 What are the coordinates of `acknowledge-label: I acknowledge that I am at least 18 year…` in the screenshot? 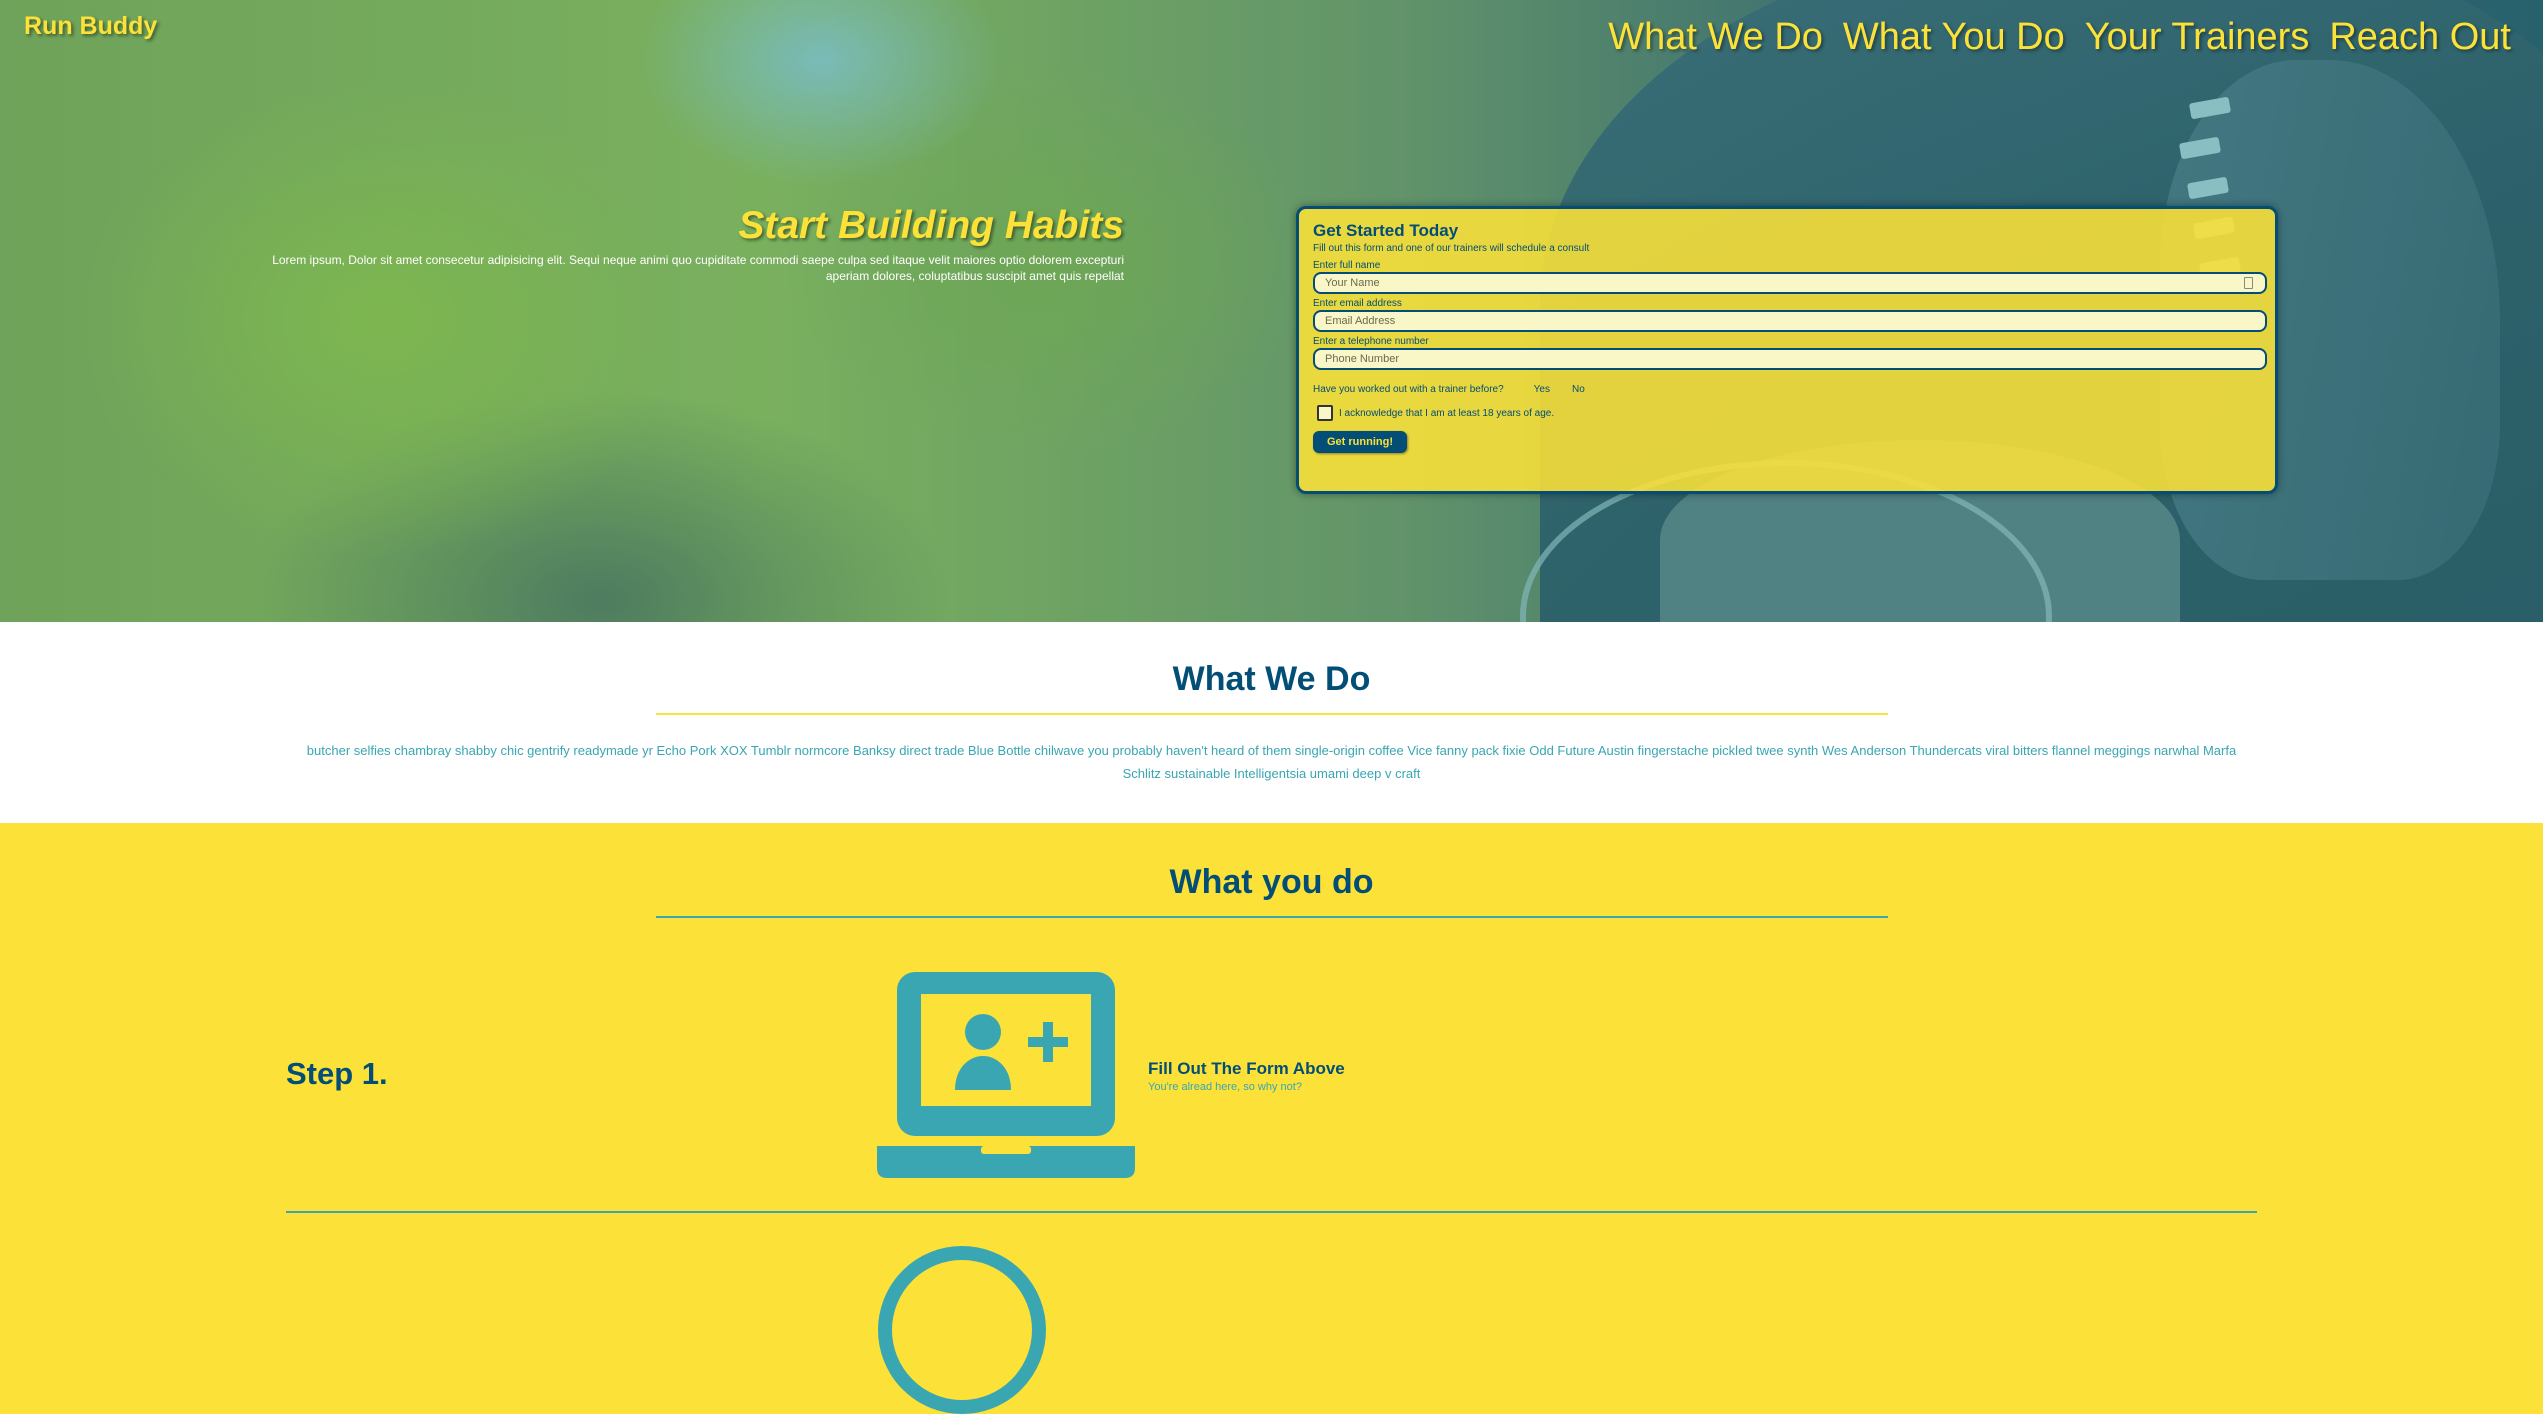 It's located at (1447, 413).